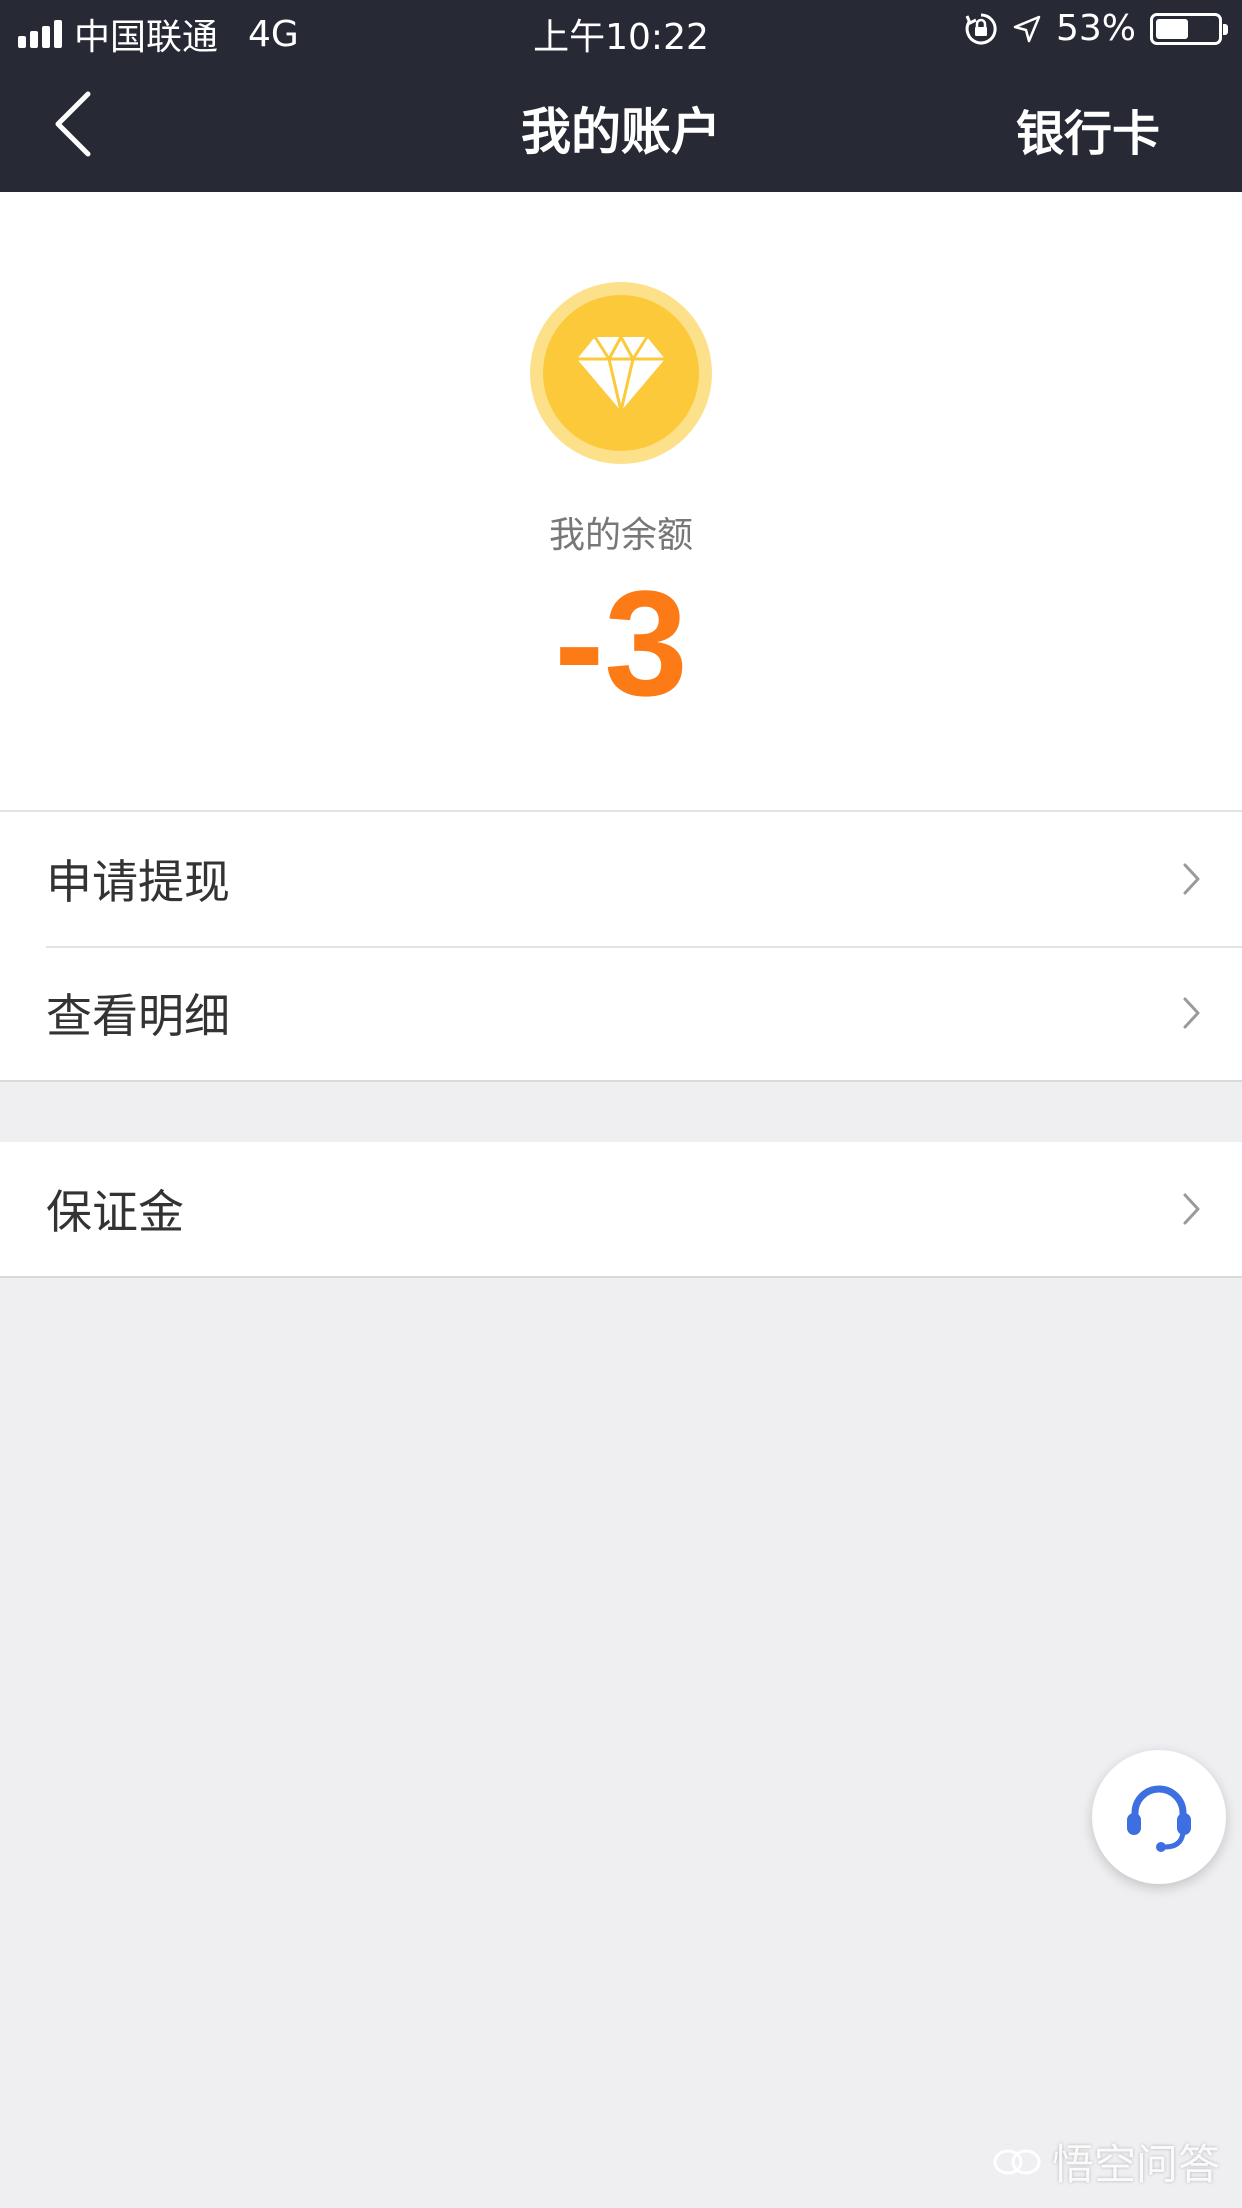 The image size is (1242, 2208). What do you see at coordinates (138, 882) in the screenshot?
I see `menu-item-label: 申请提现` at bounding box center [138, 882].